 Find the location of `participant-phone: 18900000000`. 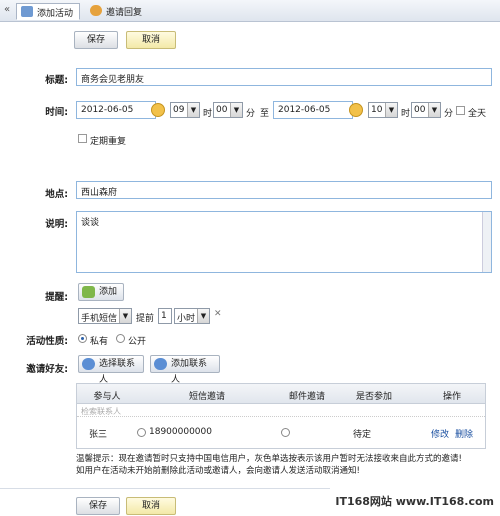

participant-phone: 18900000000 is located at coordinates (180, 432).